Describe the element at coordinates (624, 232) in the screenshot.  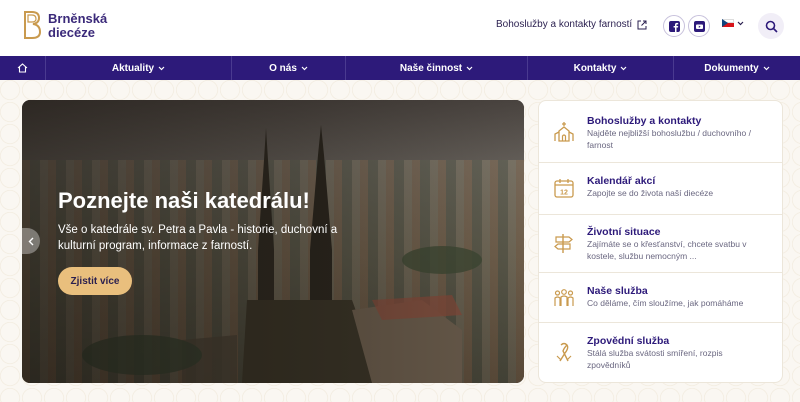
I see `card-title: Životní situace` at that location.